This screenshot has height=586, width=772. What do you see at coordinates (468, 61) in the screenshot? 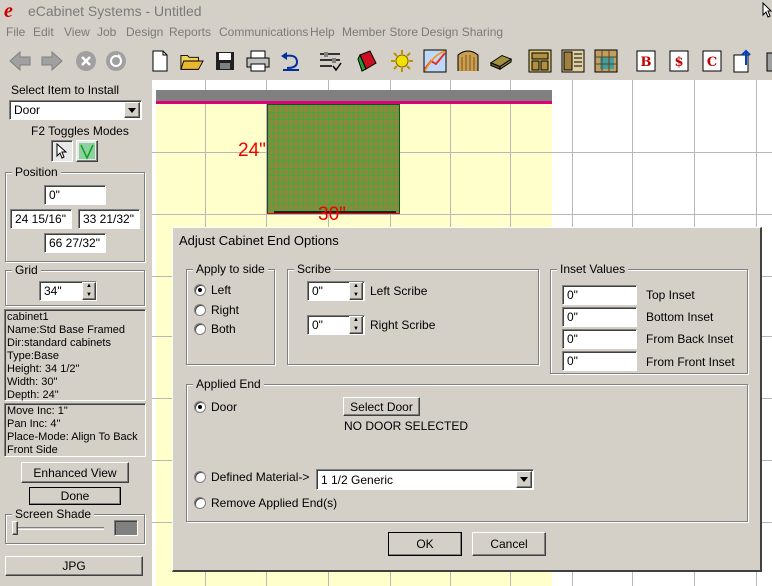
I see `door-icon` at bounding box center [468, 61].